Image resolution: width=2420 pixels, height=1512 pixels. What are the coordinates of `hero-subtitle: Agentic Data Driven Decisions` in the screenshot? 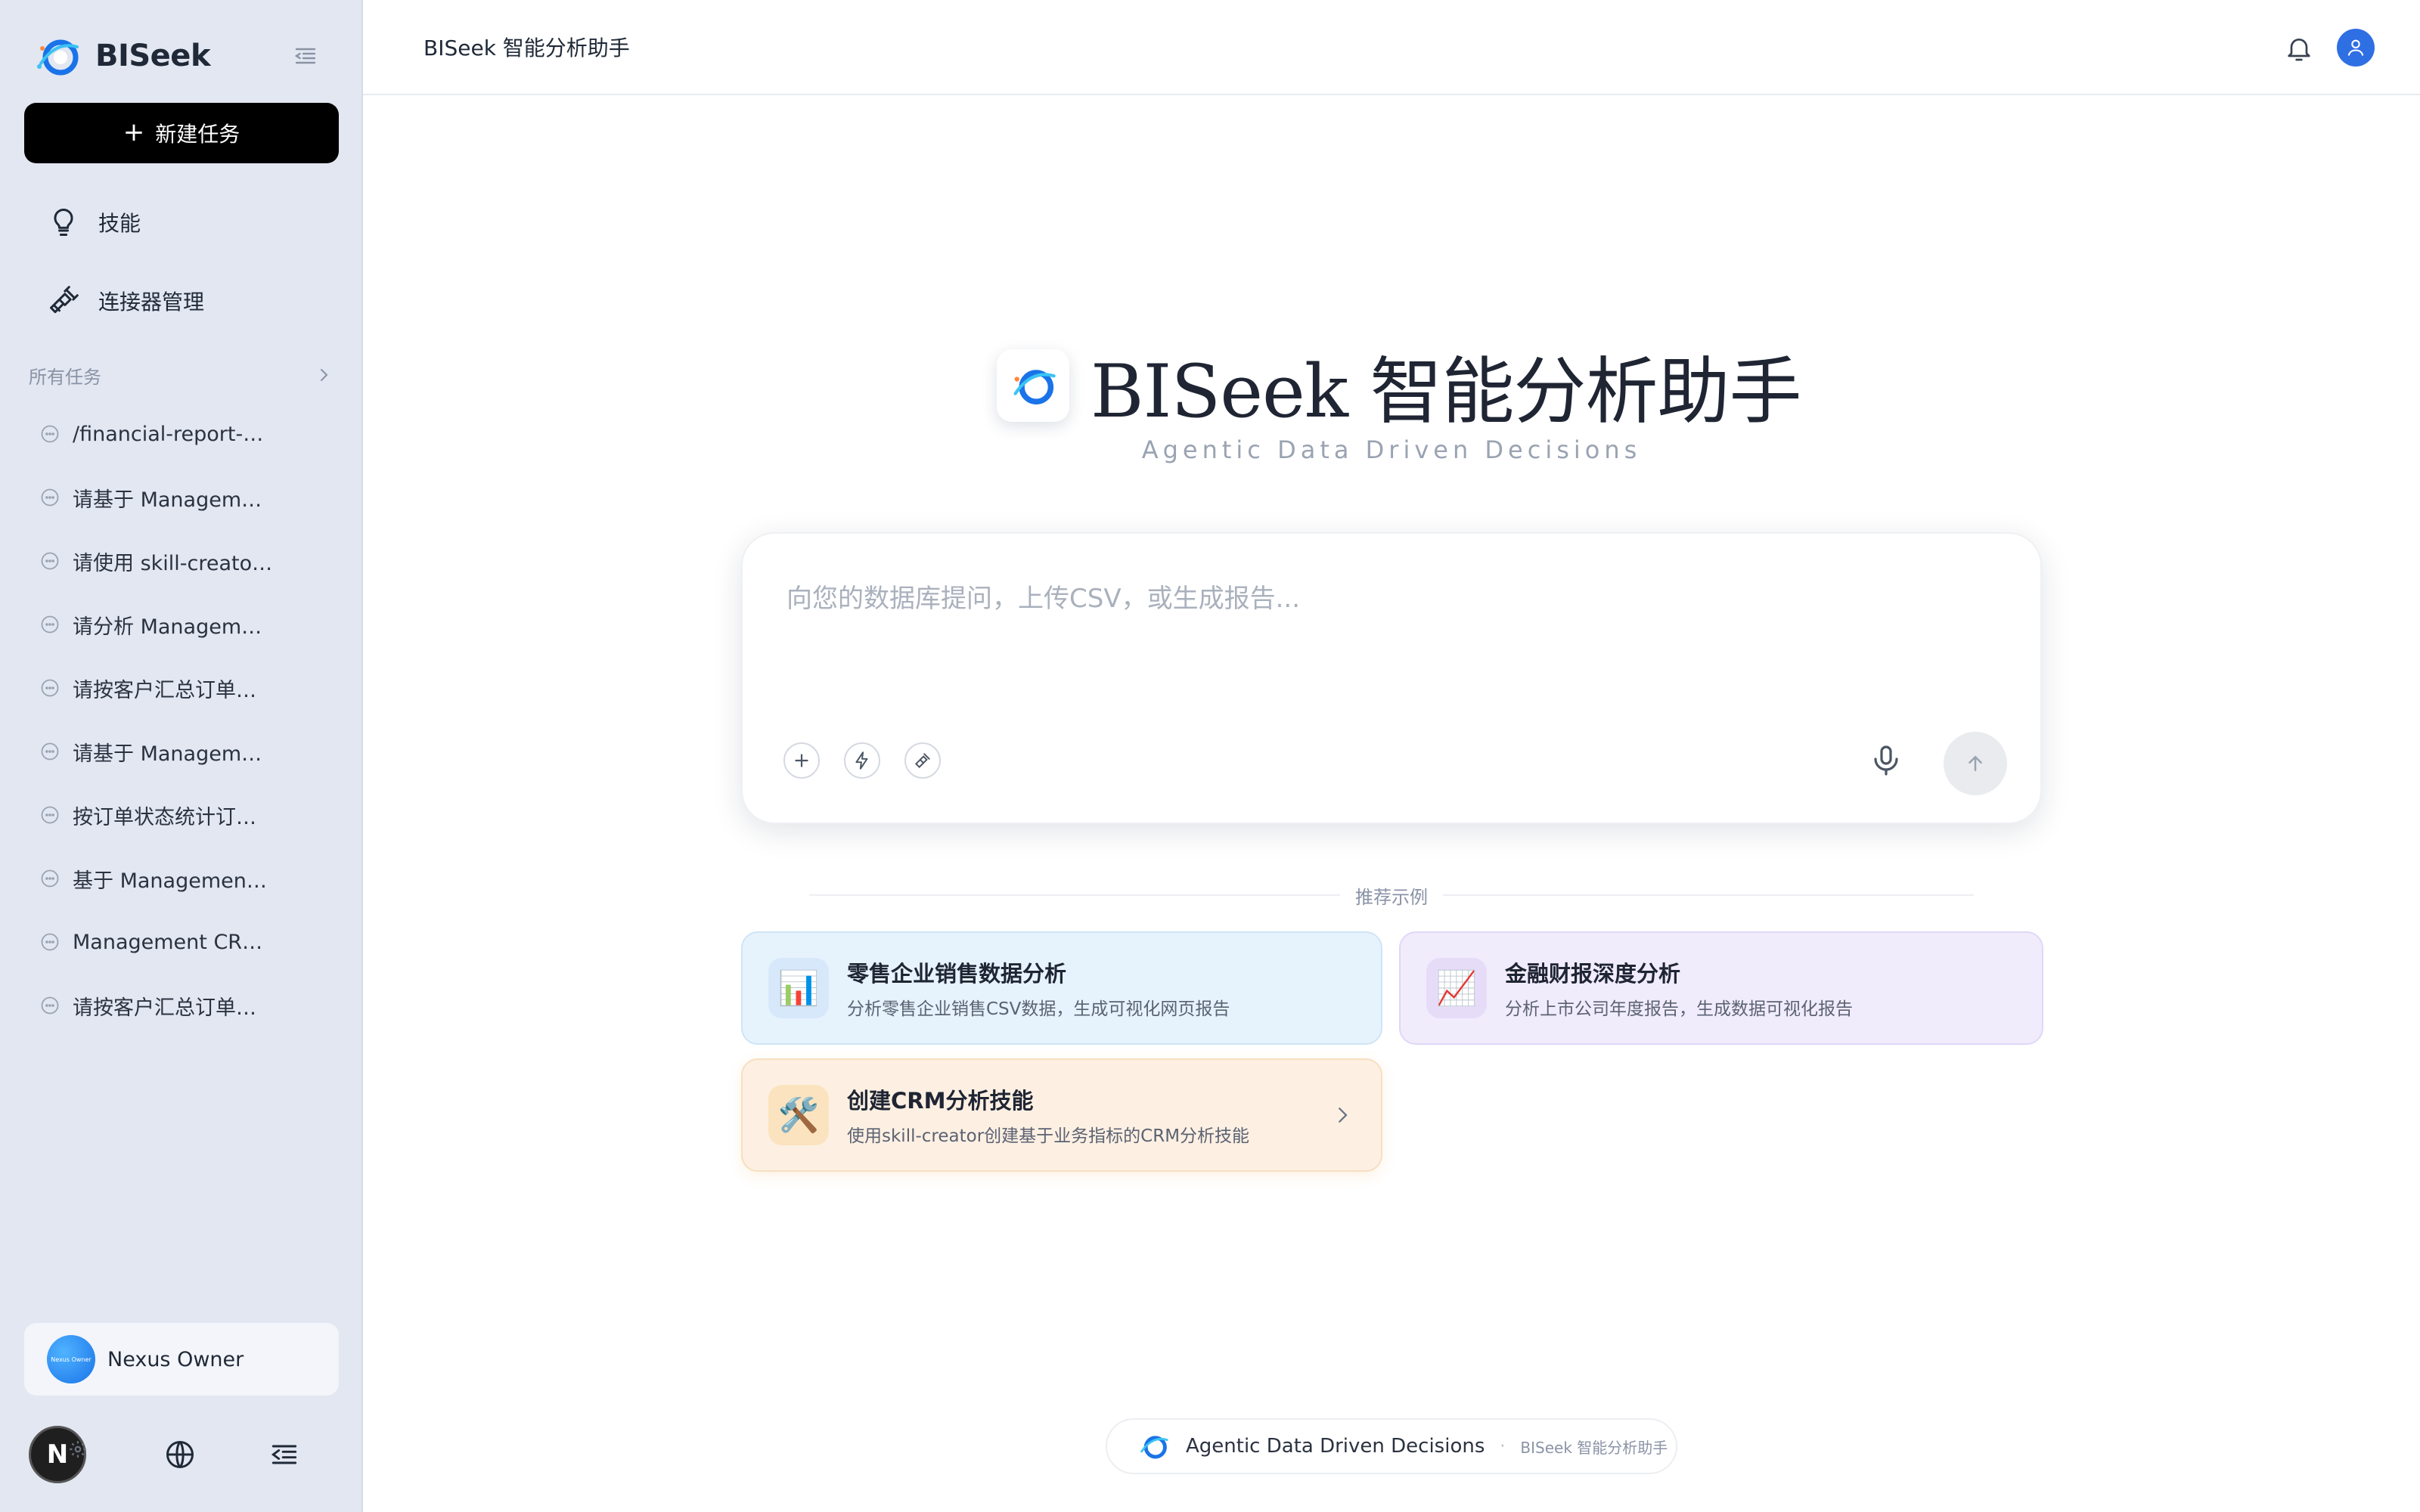 It's located at (1391, 449).